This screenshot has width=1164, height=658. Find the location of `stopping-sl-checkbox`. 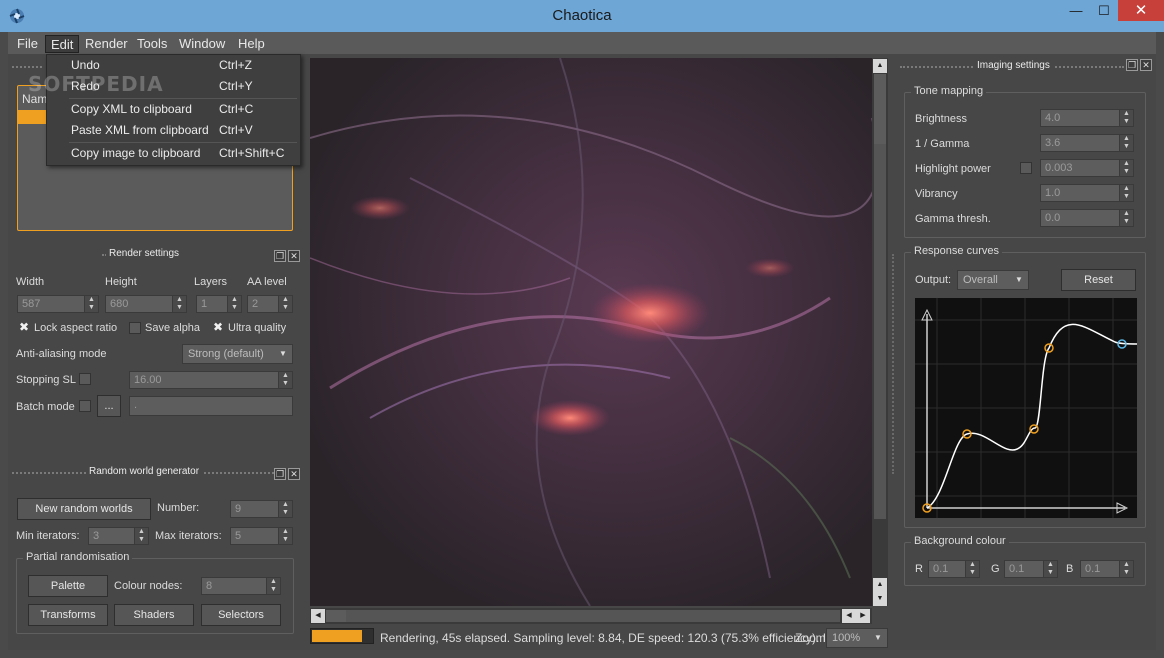

stopping-sl-checkbox is located at coordinates (85, 379).